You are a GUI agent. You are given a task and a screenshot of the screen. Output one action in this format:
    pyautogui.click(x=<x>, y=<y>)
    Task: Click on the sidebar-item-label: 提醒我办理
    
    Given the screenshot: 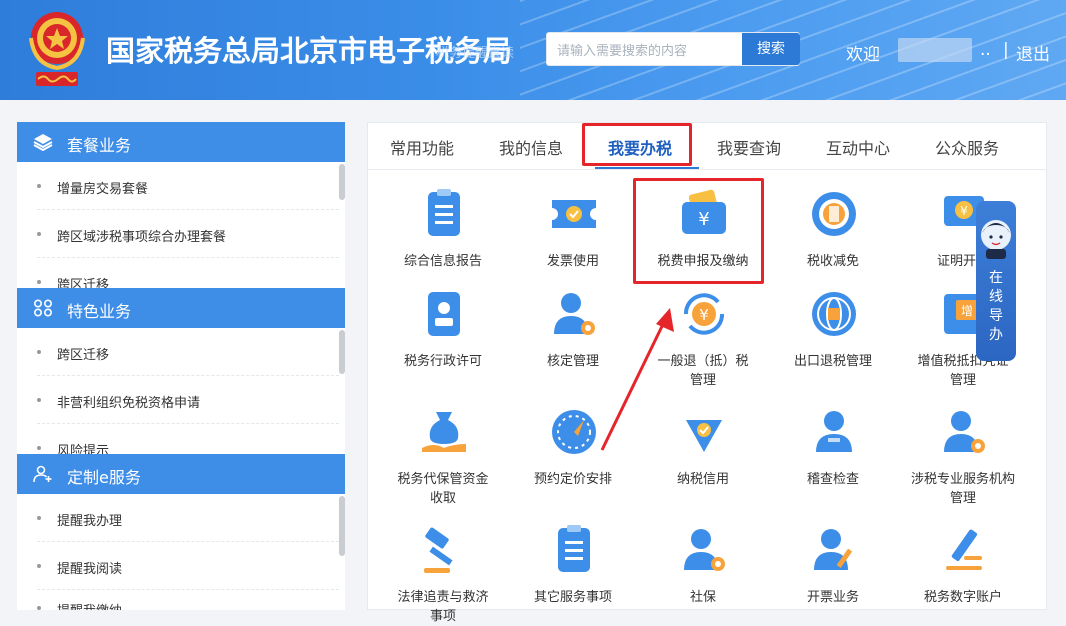 What is the action you would take?
    pyautogui.click(x=90, y=521)
    